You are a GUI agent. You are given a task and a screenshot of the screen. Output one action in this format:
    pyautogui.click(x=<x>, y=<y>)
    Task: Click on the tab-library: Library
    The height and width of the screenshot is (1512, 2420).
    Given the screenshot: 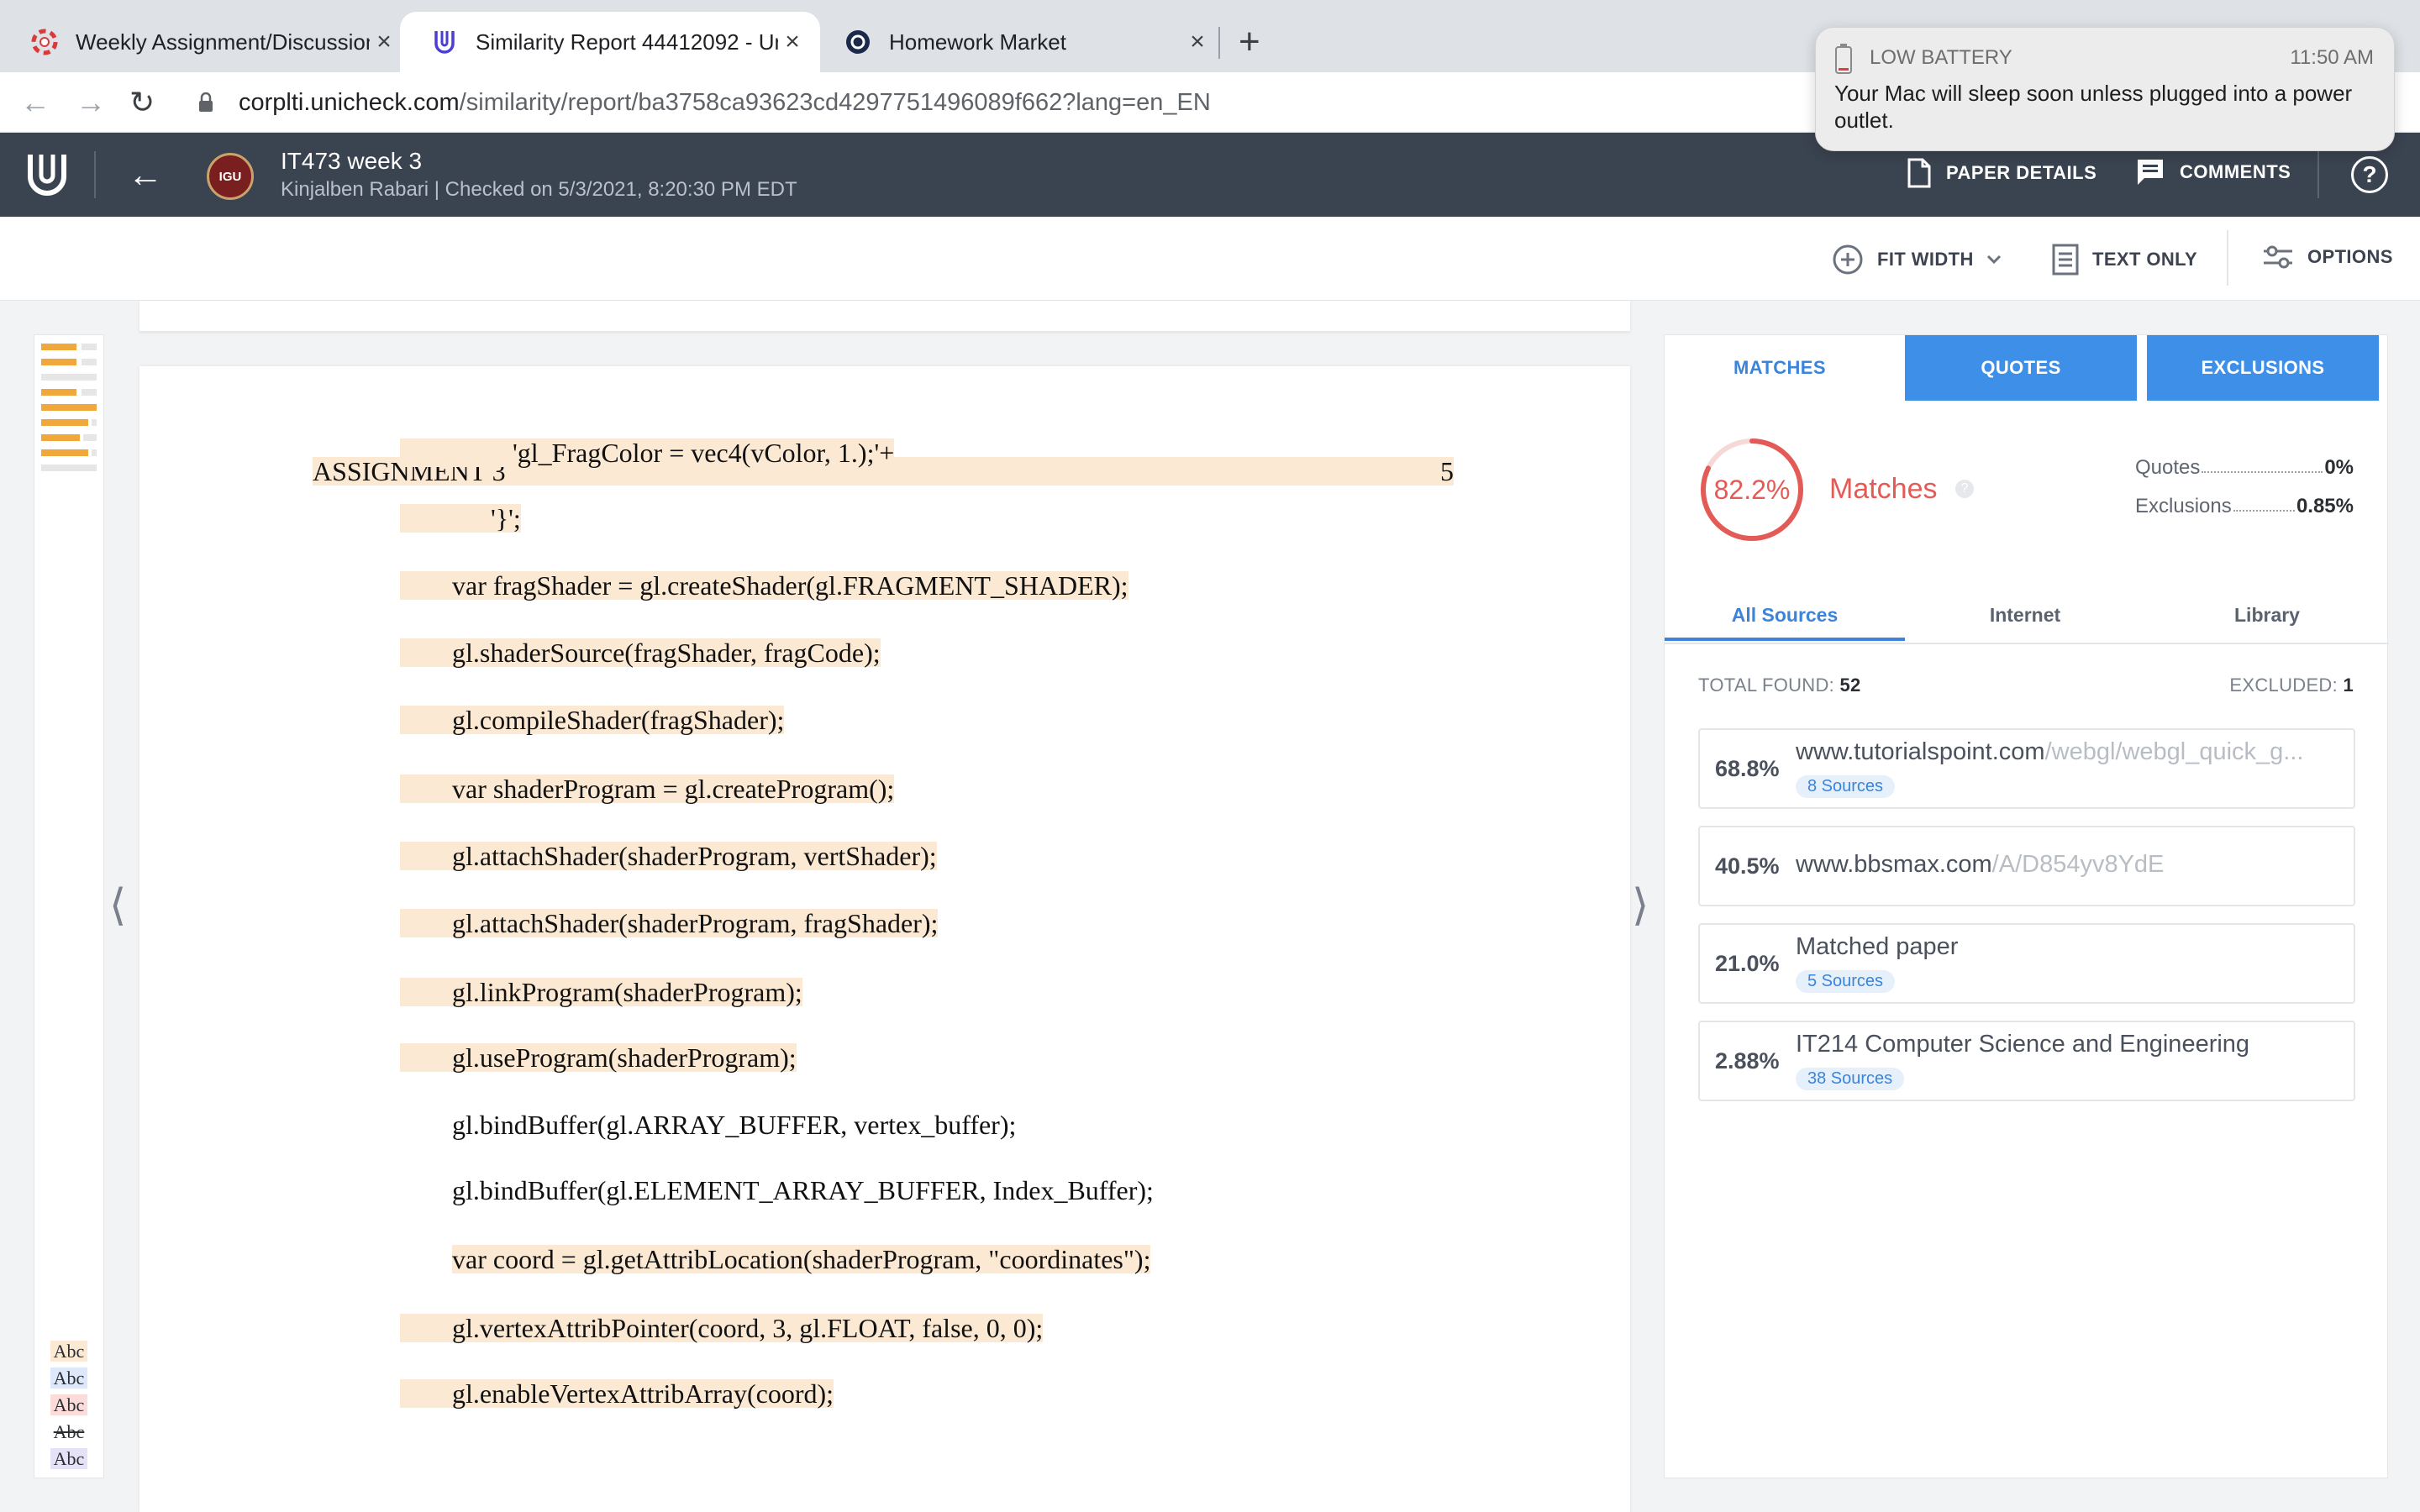 What is the action you would take?
    pyautogui.click(x=2267, y=615)
    